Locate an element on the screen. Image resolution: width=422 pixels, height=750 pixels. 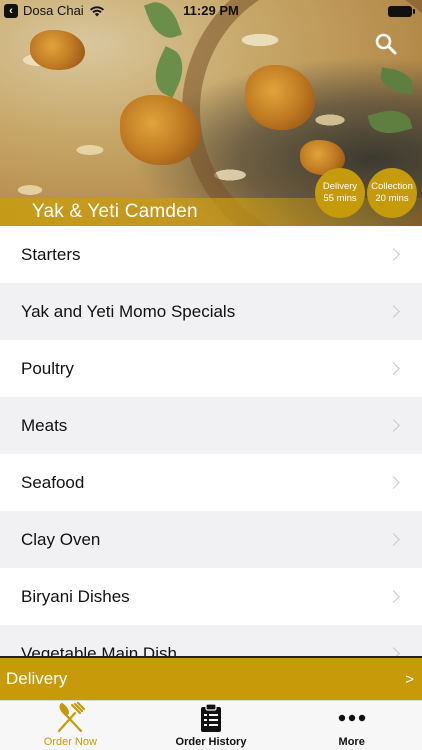
menu-category-label: Biryani Dishes is located at coordinates (75, 596).